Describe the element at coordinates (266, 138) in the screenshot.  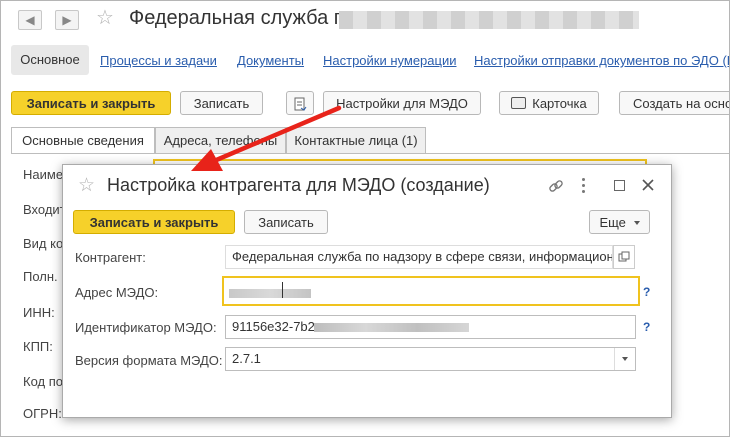
I see `annotation-arrow` at that location.